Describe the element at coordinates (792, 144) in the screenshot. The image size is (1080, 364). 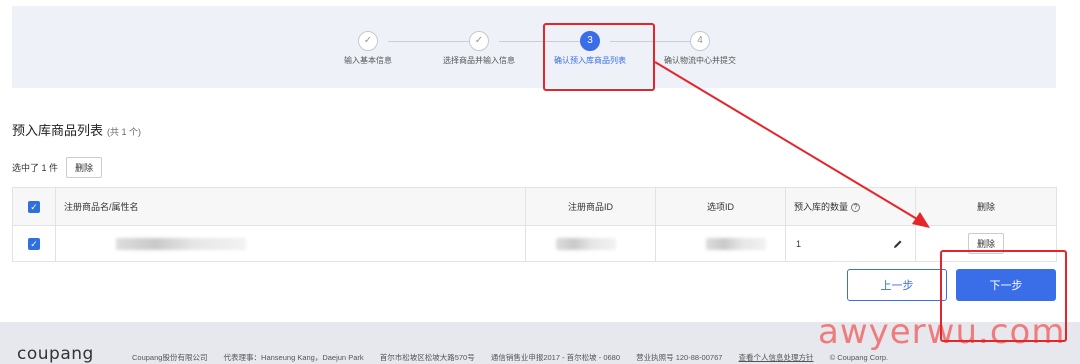
I see `annotation-arrow` at that location.